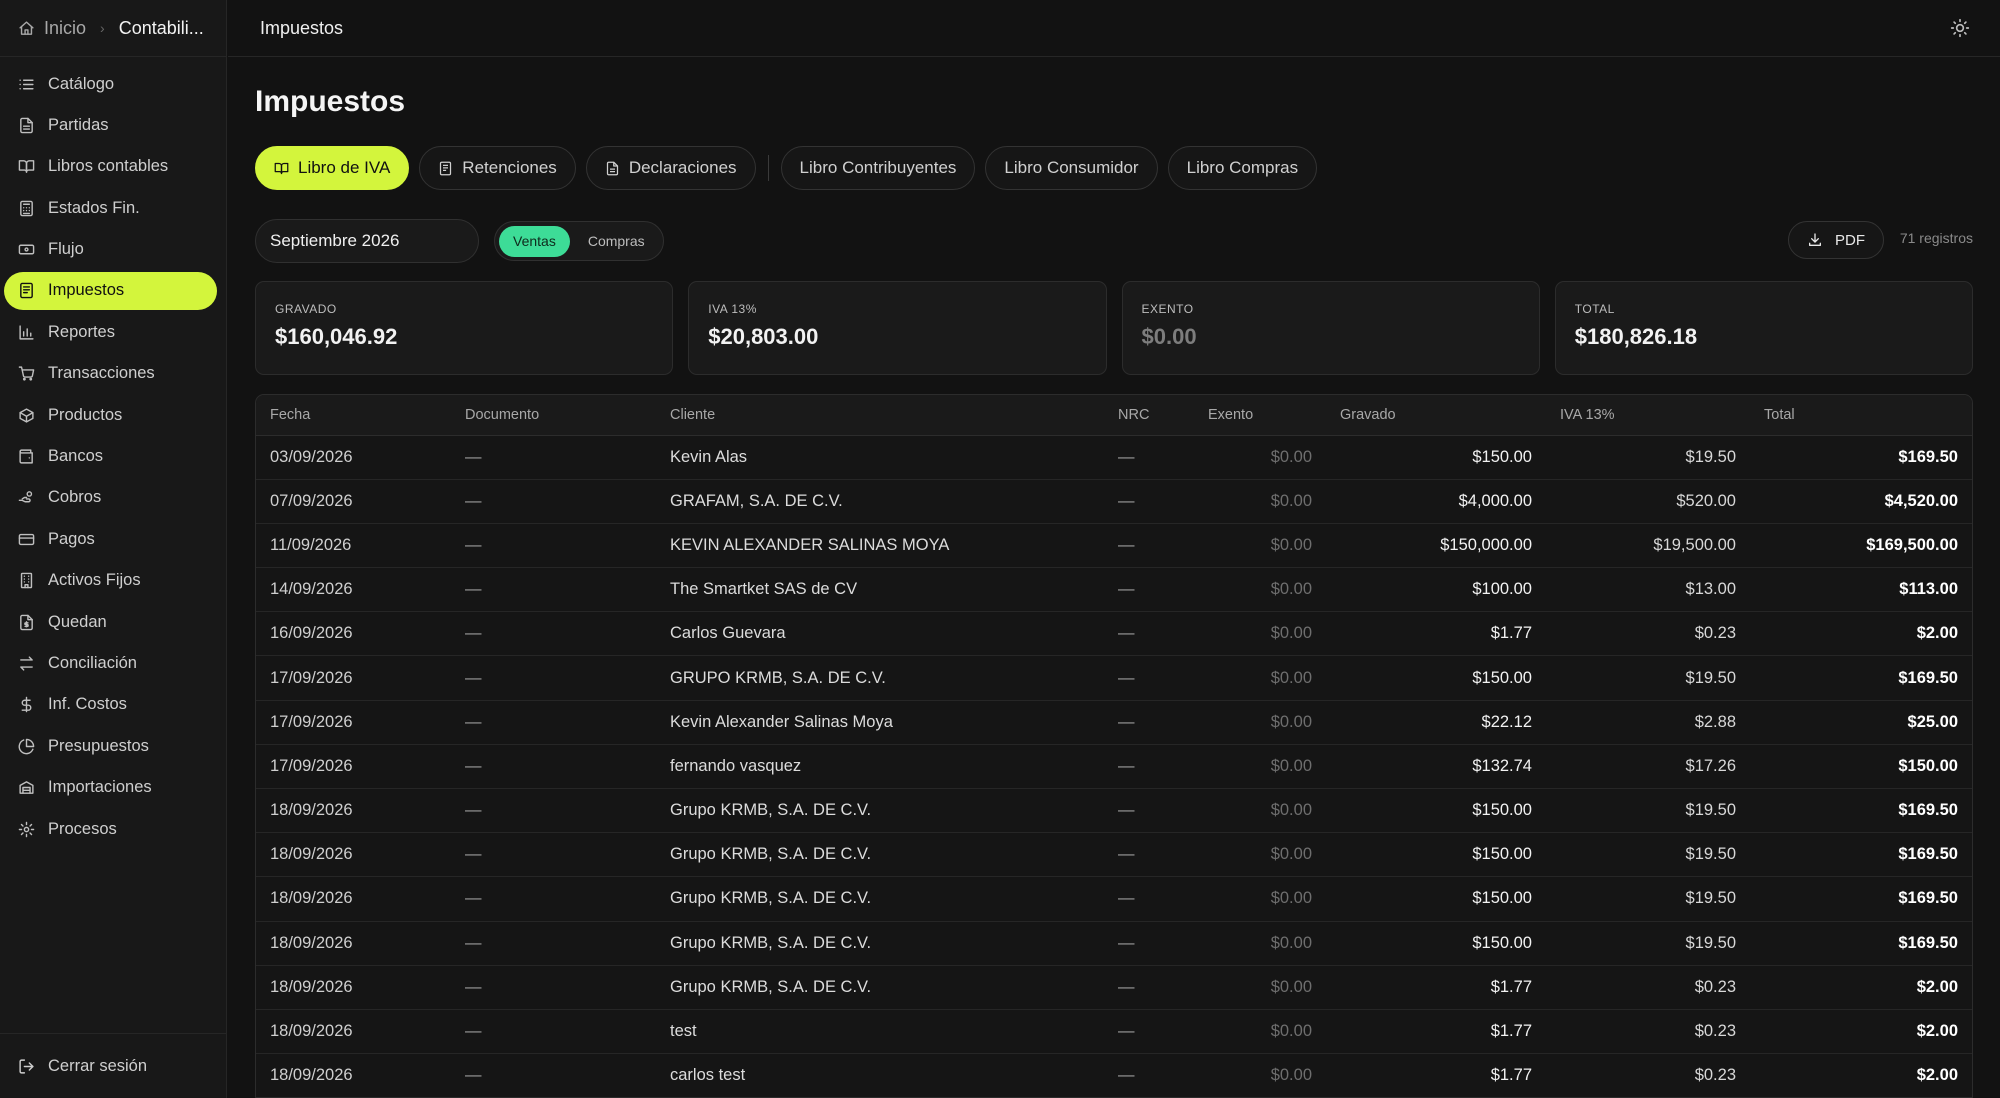  Describe the element at coordinates (880, 634) in the screenshot. I see `cell-cliente: Carlos Guevara` at that location.